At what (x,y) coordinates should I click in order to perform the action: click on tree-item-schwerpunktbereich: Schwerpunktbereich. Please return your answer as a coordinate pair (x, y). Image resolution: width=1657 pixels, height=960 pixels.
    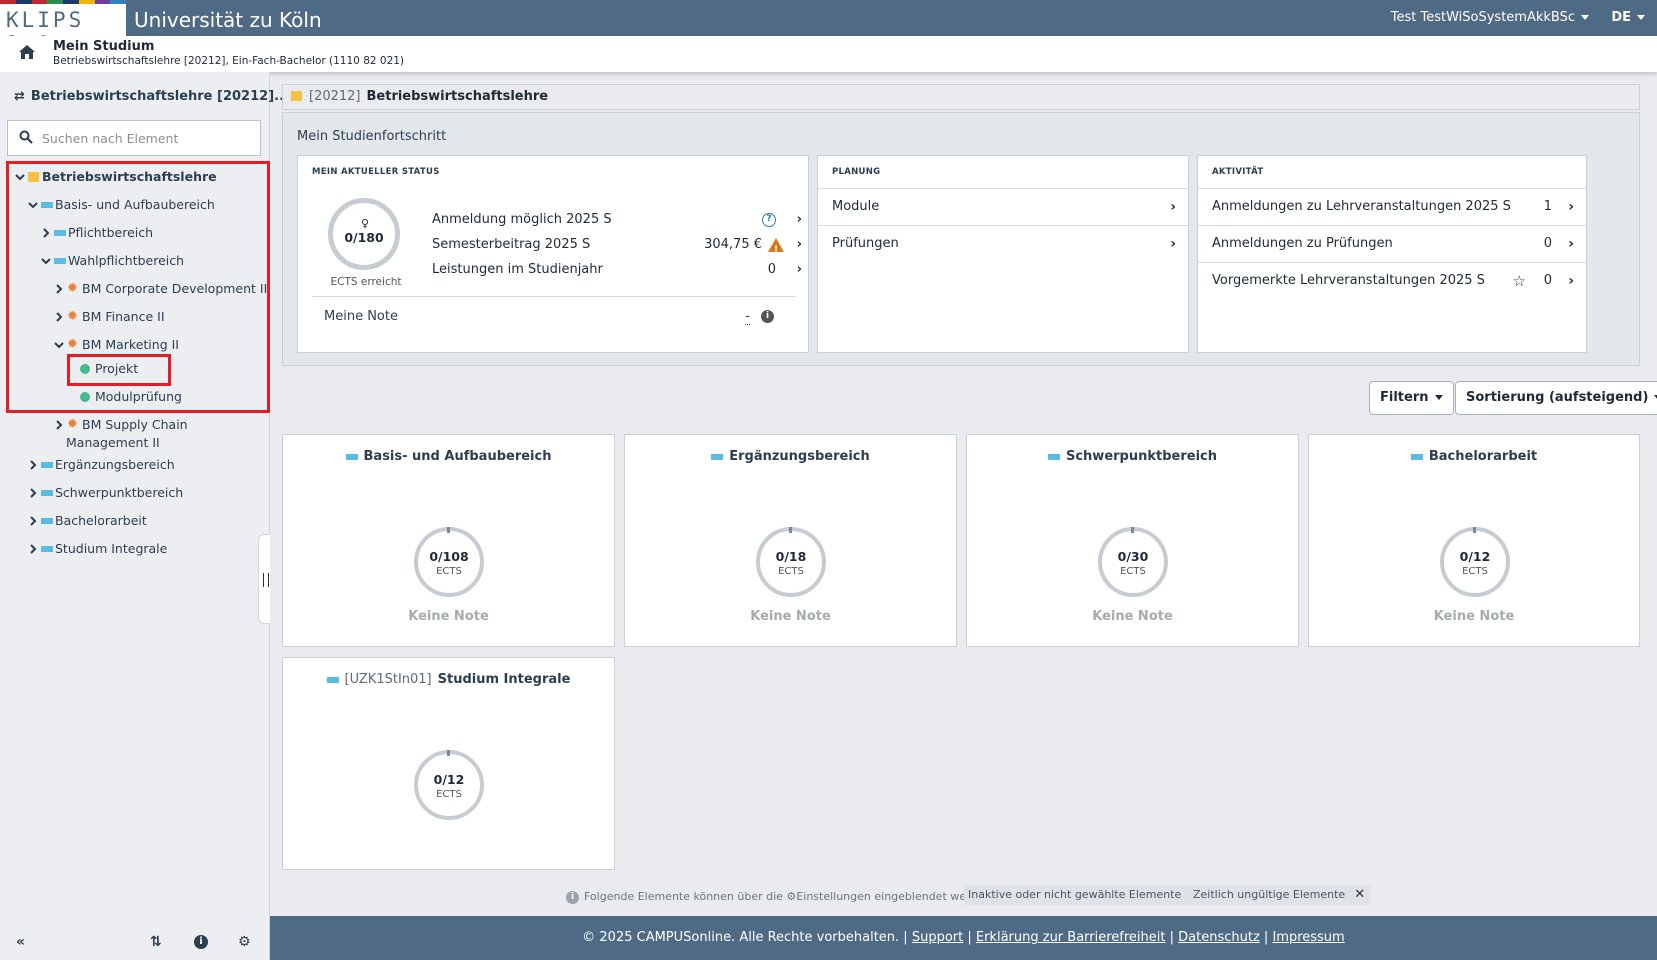
    Looking at the image, I should click on (147, 493).